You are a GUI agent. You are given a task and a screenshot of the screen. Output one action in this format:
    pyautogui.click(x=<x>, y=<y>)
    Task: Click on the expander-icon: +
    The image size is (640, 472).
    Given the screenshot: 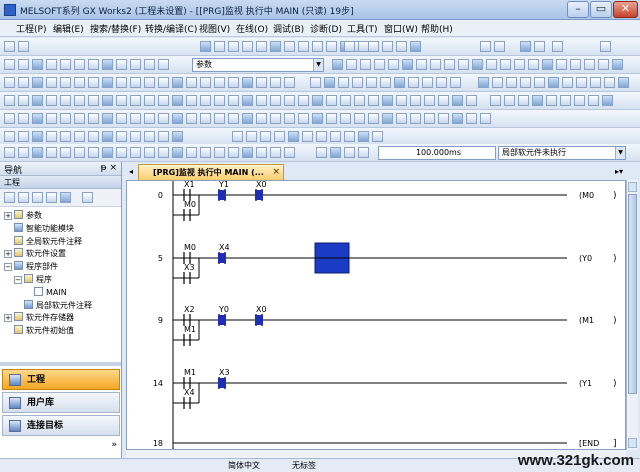 What is the action you would take?
    pyautogui.click(x=8, y=318)
    